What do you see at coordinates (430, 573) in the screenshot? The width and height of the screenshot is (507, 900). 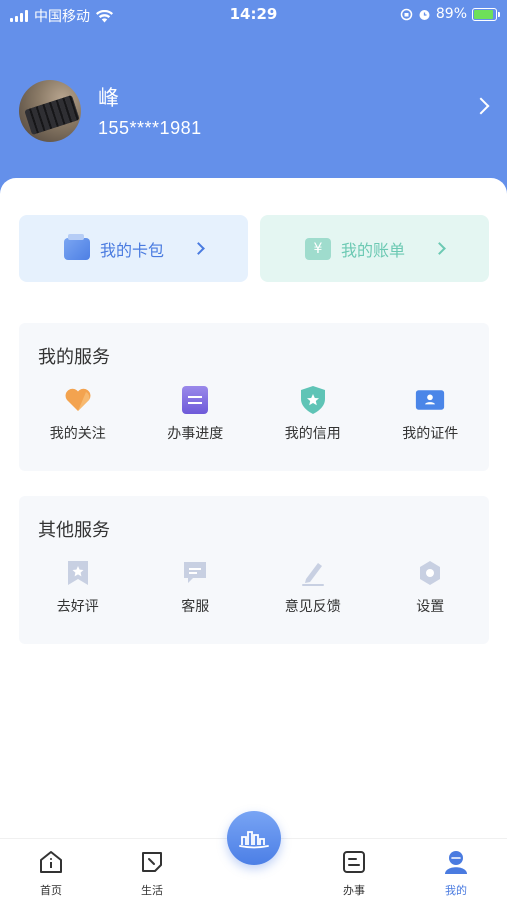 I see `settings-icon` at bounding box center [430, 573].